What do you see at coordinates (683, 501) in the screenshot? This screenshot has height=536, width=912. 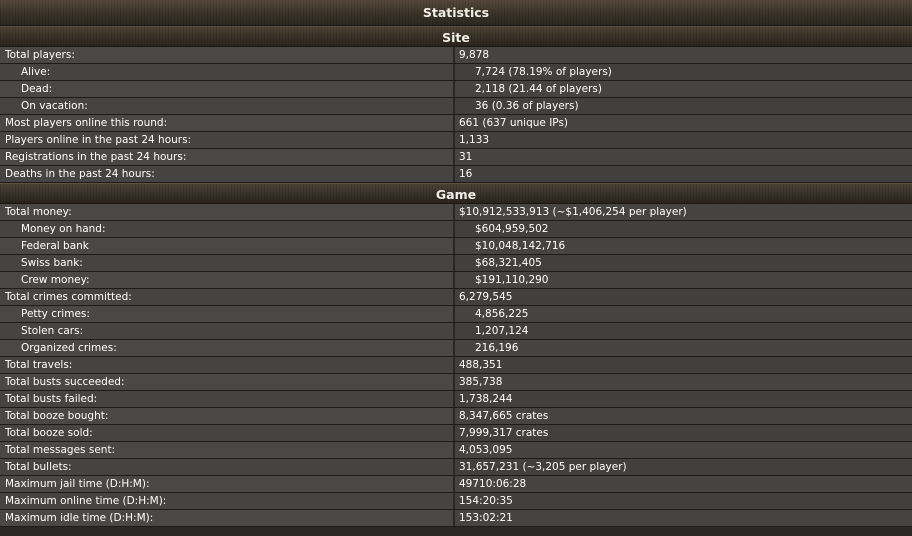 I see `stat-value: 154:20:35` at bounding box center [683, 501].